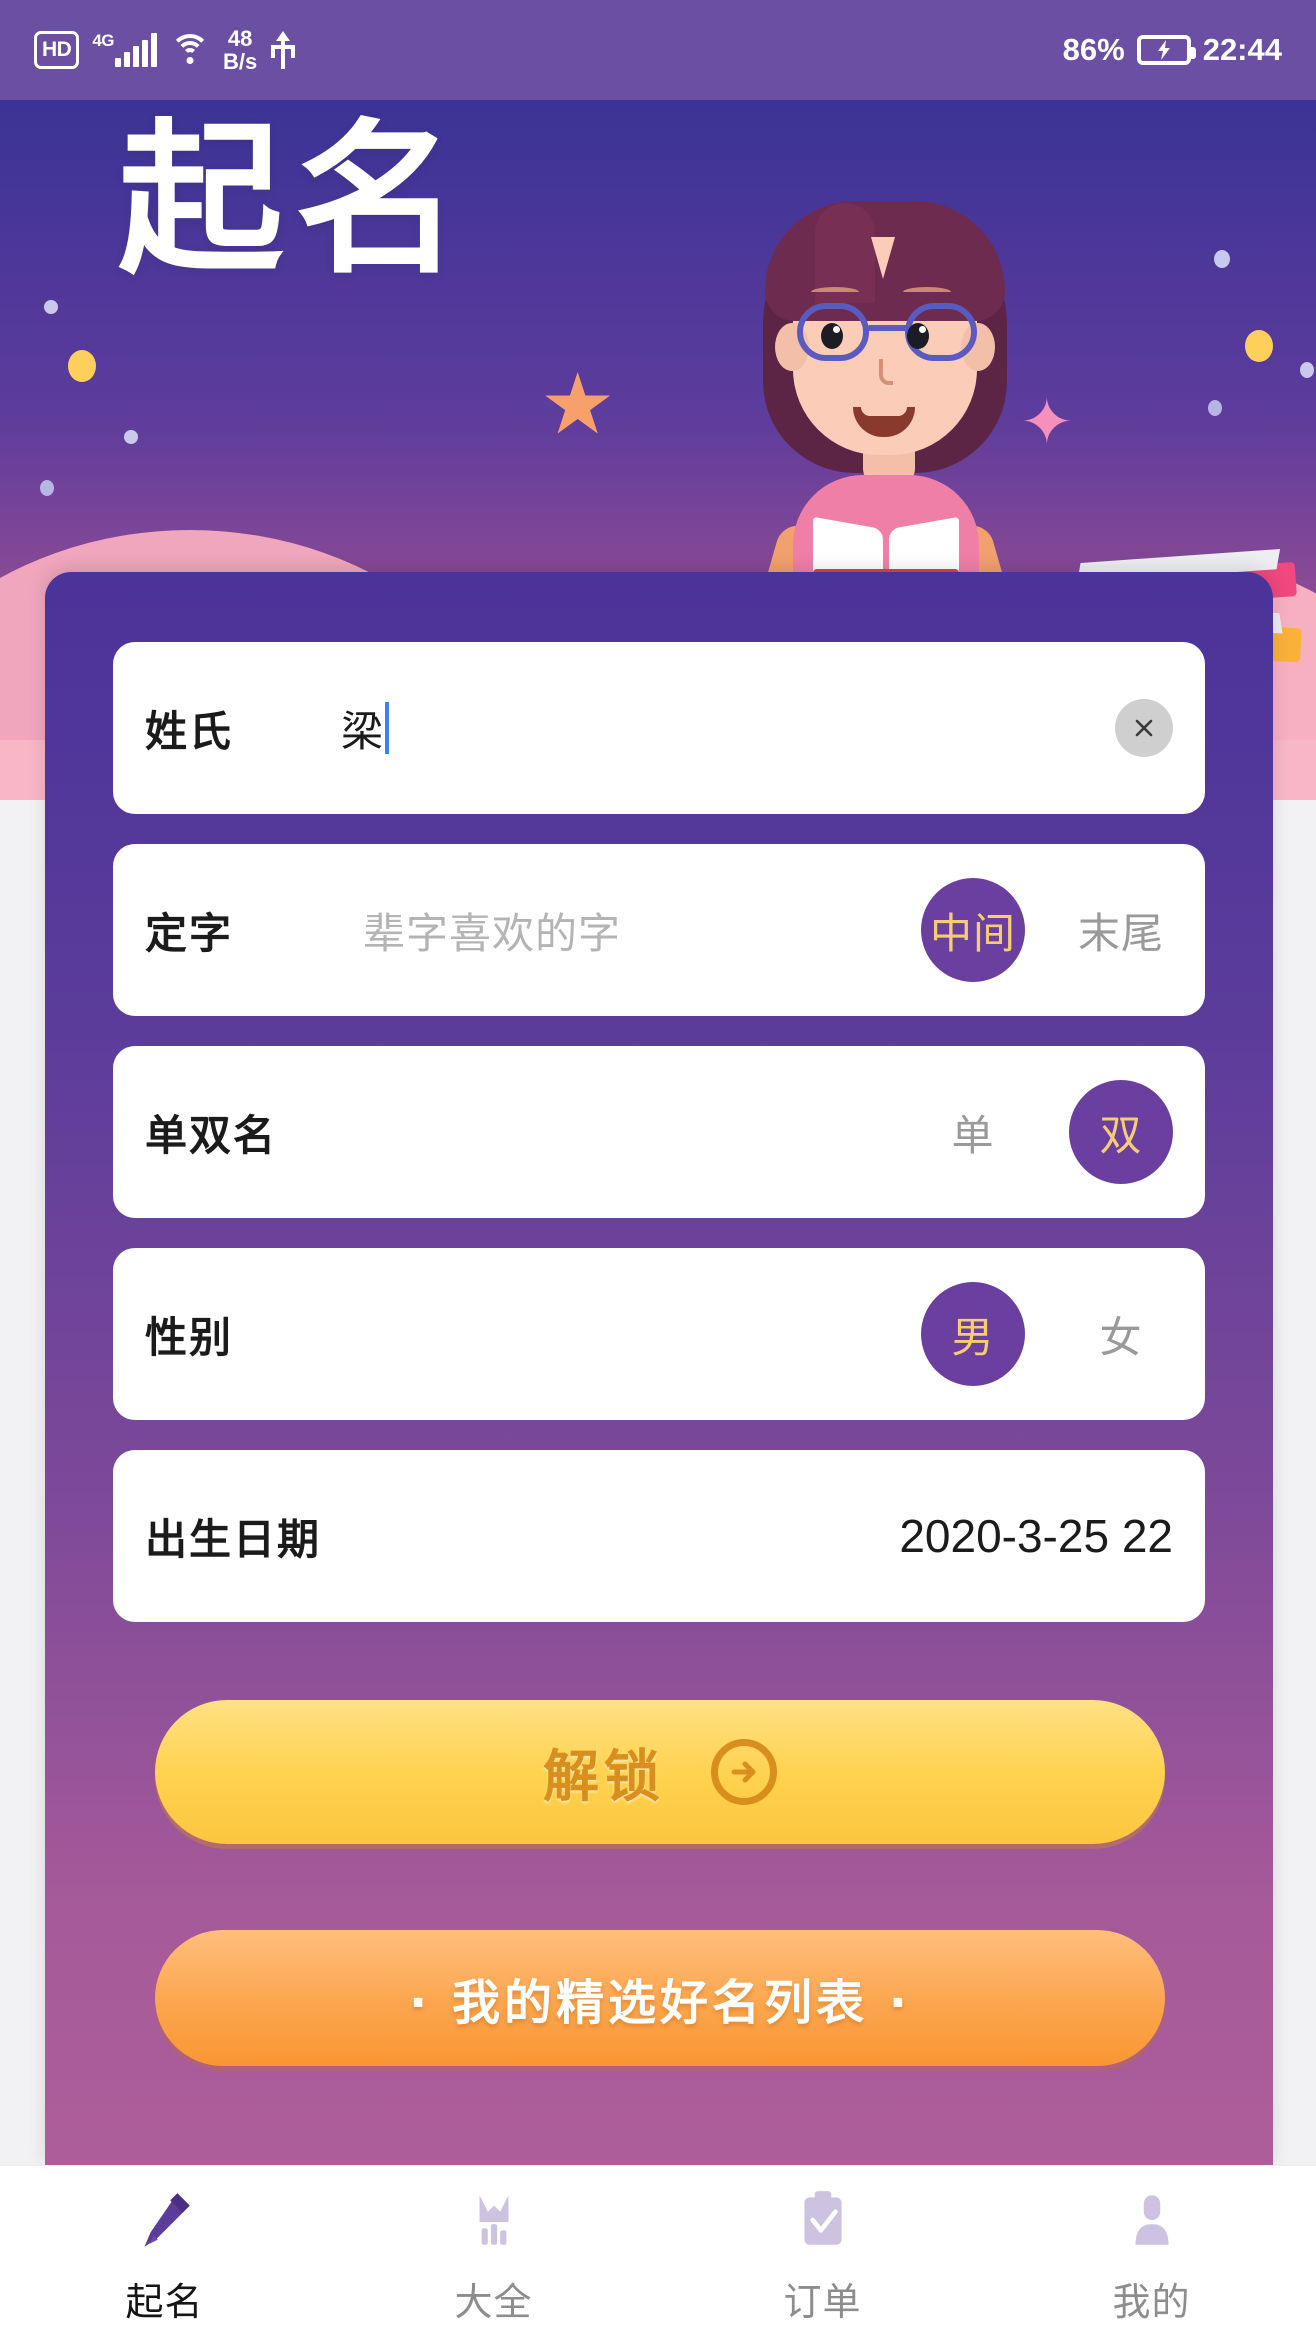 The image size is (1316, 2340). I want to click on my-favorite-names-button: · 我的精选好名列表 ·, so click(660, 1998).